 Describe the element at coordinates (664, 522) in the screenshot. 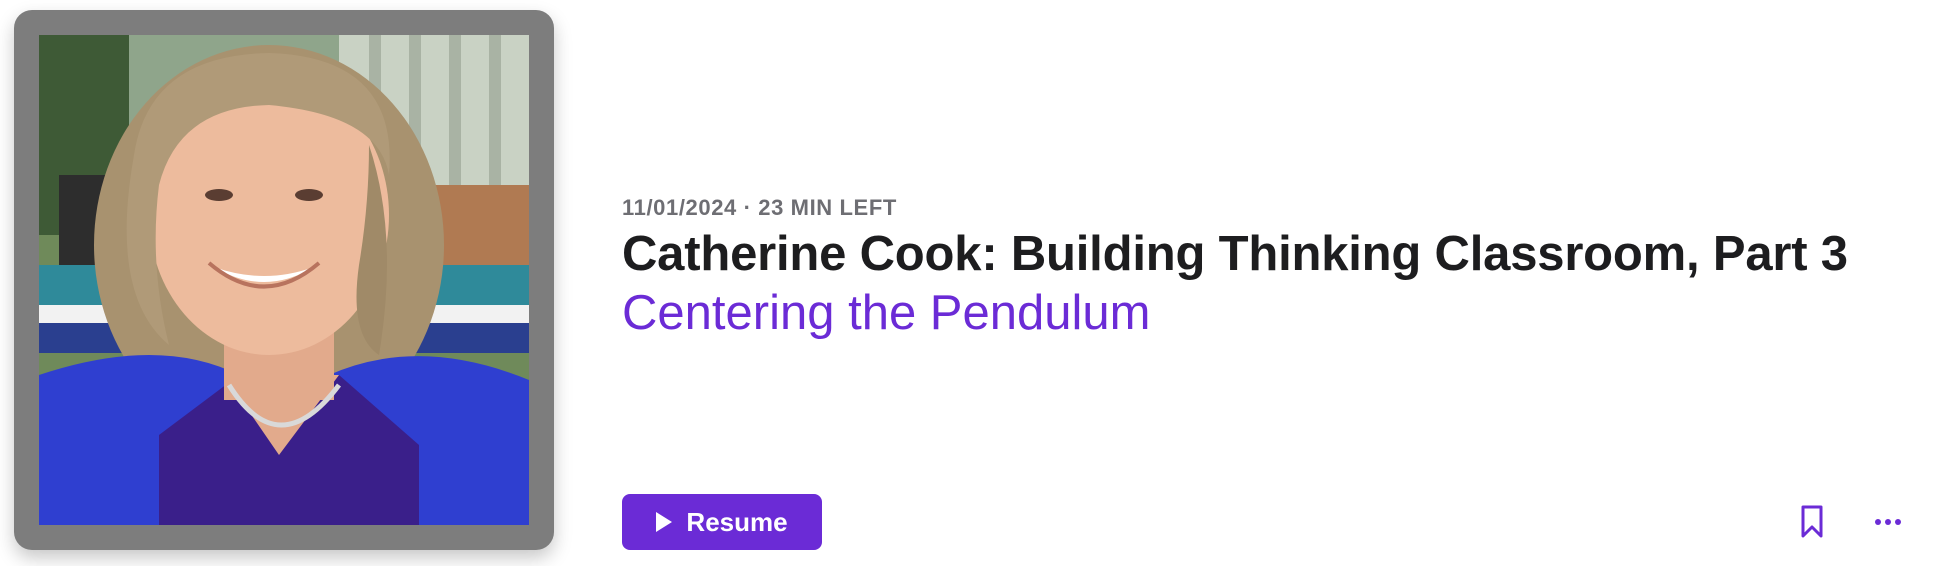

I see `play-icon` at that location.